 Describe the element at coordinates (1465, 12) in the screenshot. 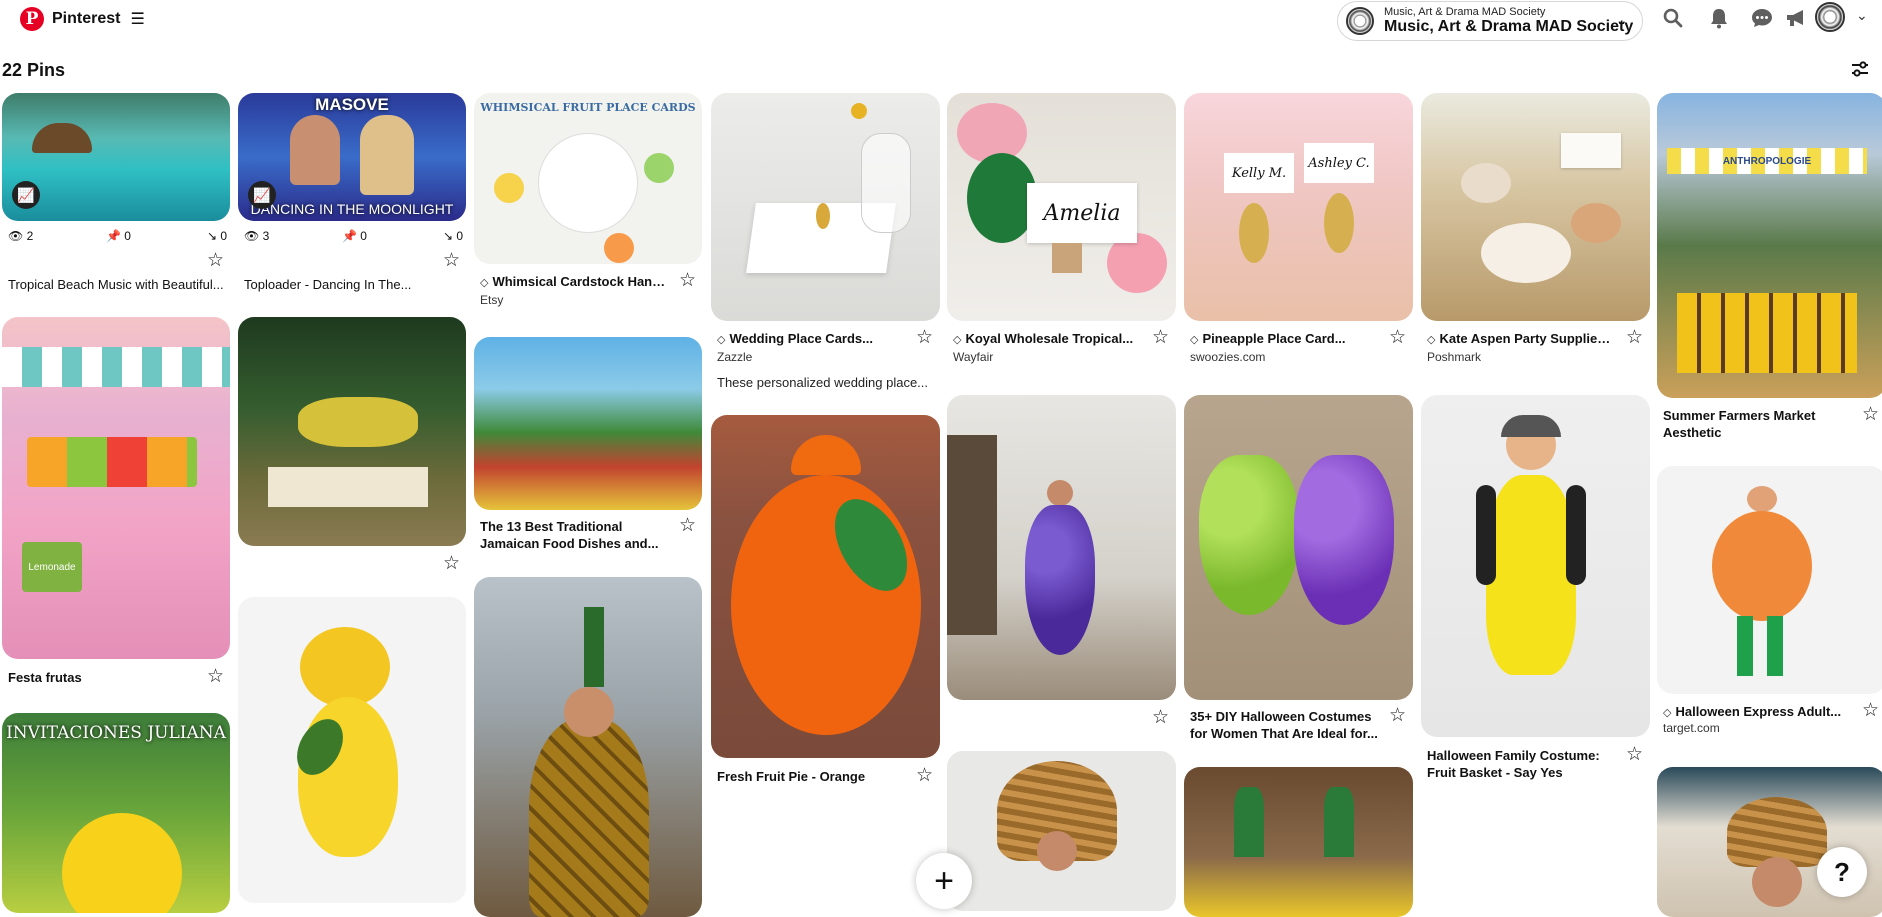

I see `account-label: Music, Art & Drama MAD Society` at that location.